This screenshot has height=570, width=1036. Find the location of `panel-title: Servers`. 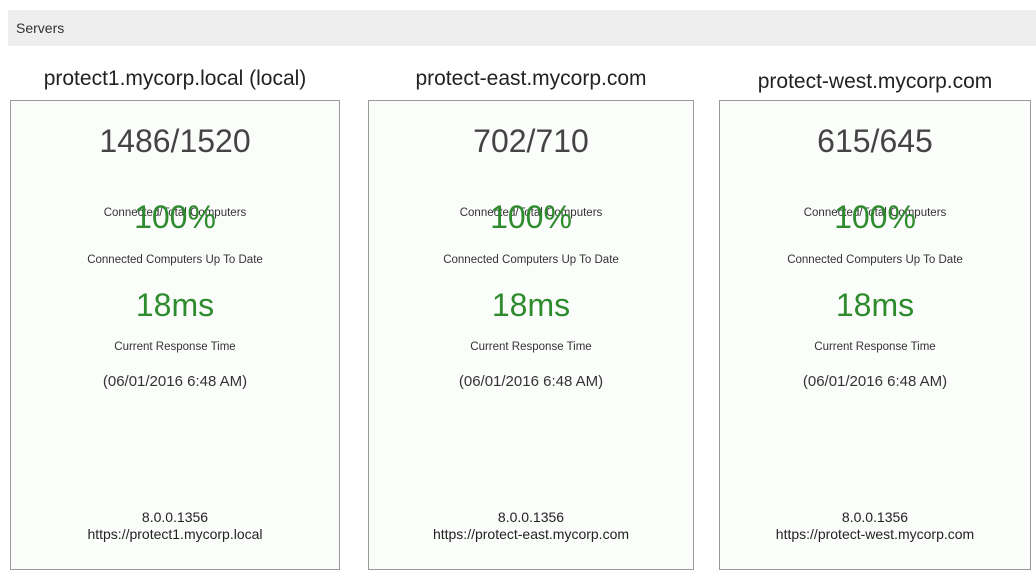

panel-title: Servers is located at coordinates (40, 28).